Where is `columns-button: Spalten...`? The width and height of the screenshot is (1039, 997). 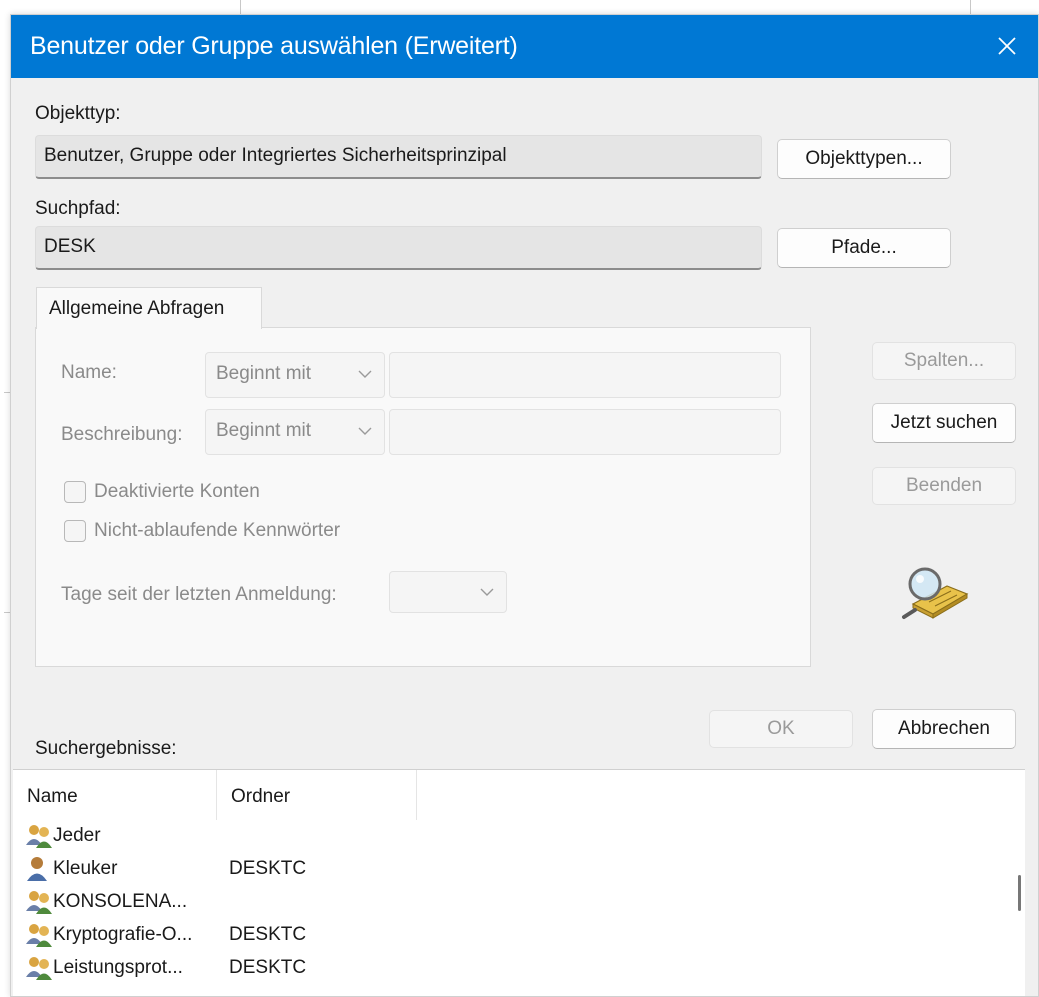 columns-button: Spalten... is located at coordinates (944, 361).